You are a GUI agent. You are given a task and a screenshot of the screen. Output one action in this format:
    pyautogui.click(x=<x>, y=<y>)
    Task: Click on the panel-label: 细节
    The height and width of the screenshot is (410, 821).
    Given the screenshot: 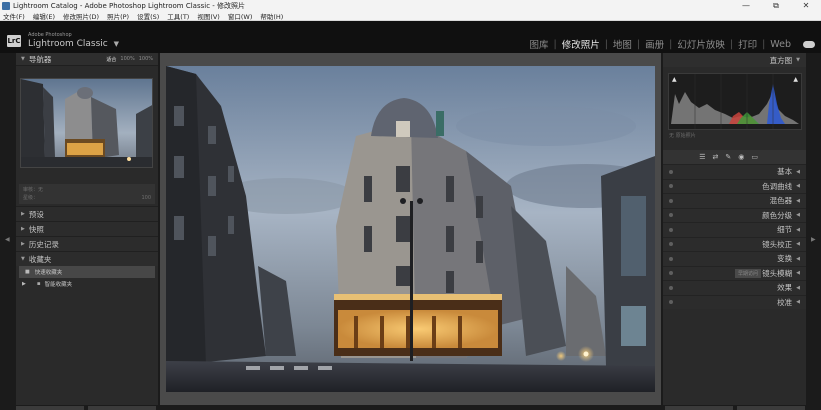 What is the action you would take?
    pyautogui.click(x=785, y=230)
    